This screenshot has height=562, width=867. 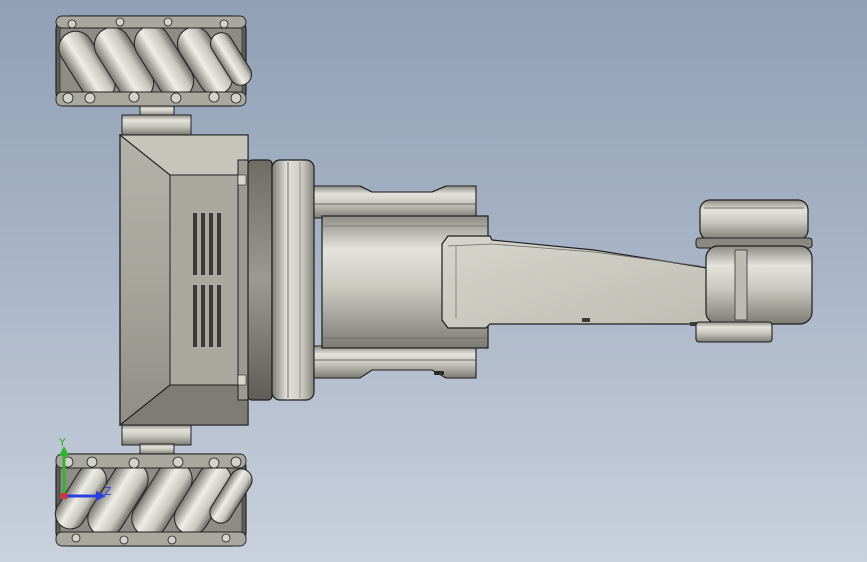 I want to click on x-axis-origin-marker, so click(x=64, y=496).